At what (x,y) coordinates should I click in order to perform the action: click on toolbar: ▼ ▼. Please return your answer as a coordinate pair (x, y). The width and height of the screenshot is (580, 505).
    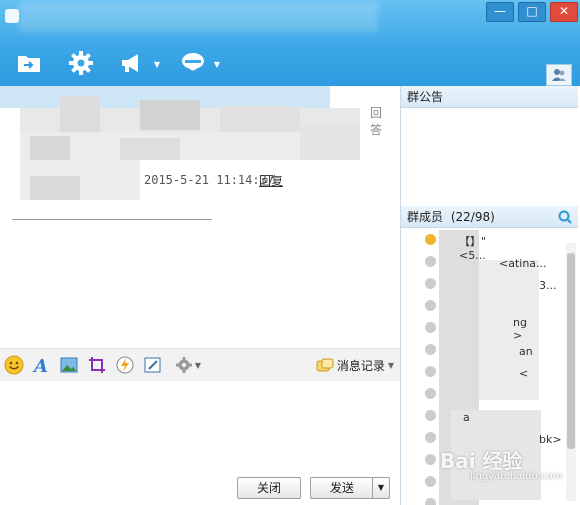
    Looking at the image, I should click on (110, 63).